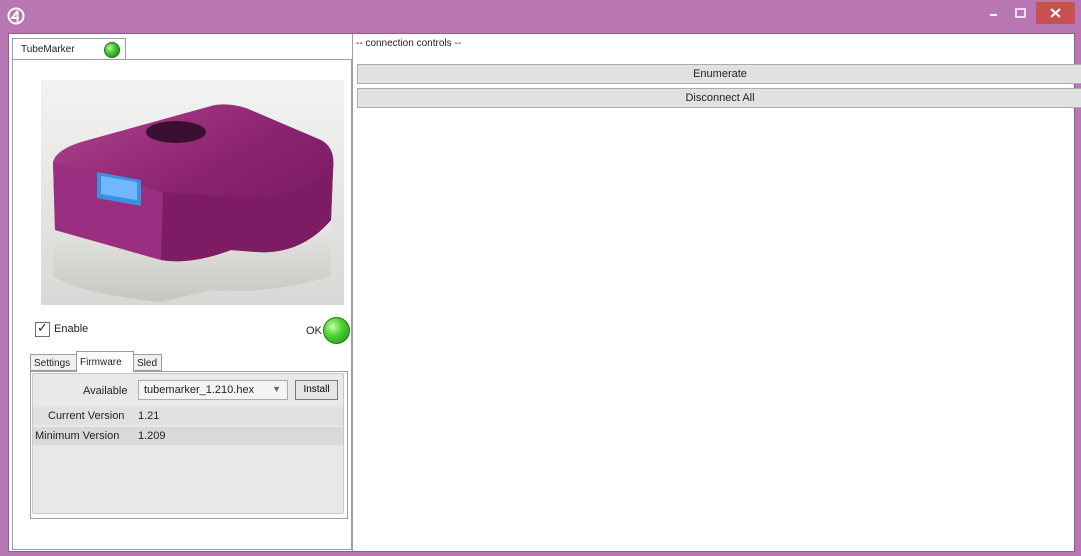 This screenshot has width=1081, height=556. I want to click on chevron-down-icon: ▼, so click(276, 389).